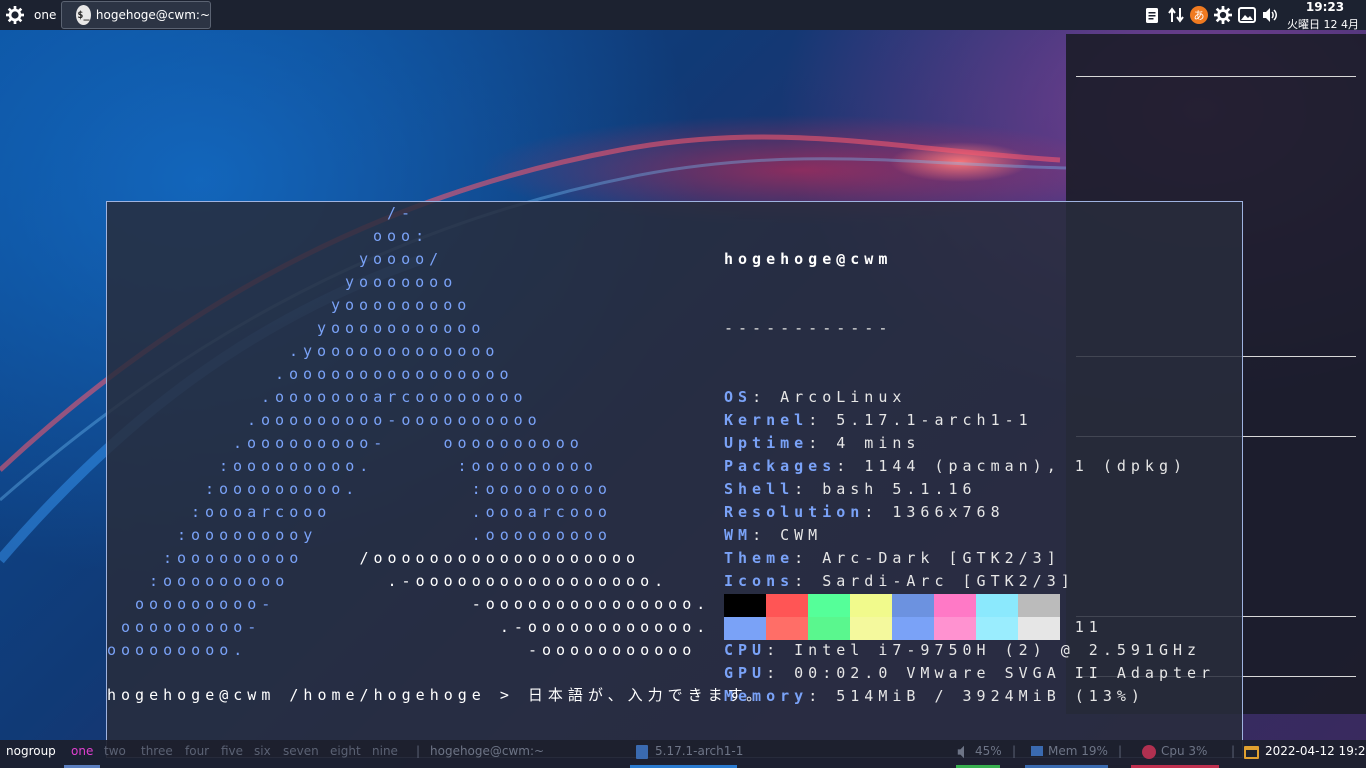  Describe the element at coordinates (773, 535) in the screenshot. I see `info-line: WM: CWM` at that location.